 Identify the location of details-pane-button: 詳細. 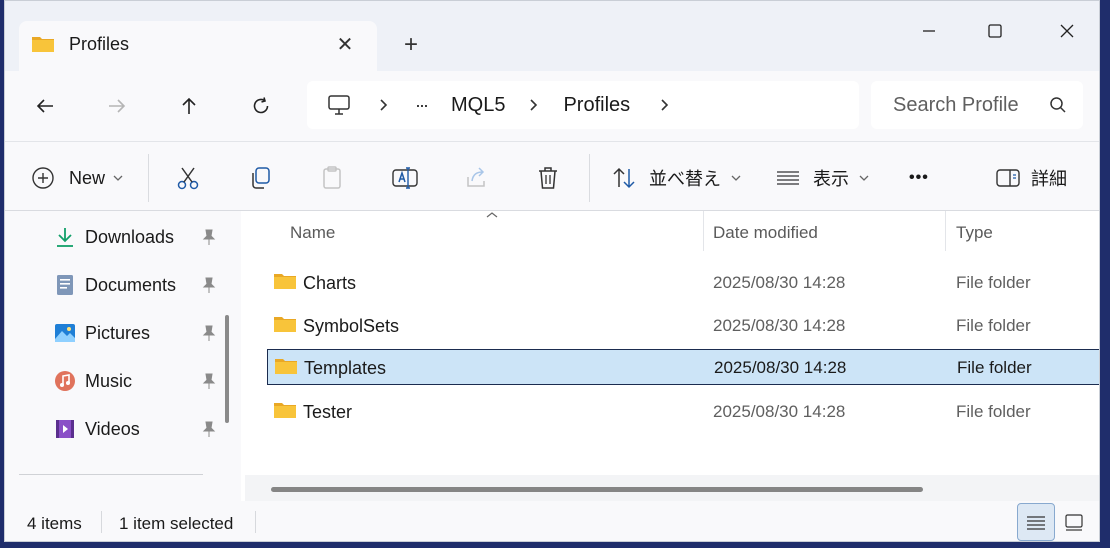
(1031, 178).